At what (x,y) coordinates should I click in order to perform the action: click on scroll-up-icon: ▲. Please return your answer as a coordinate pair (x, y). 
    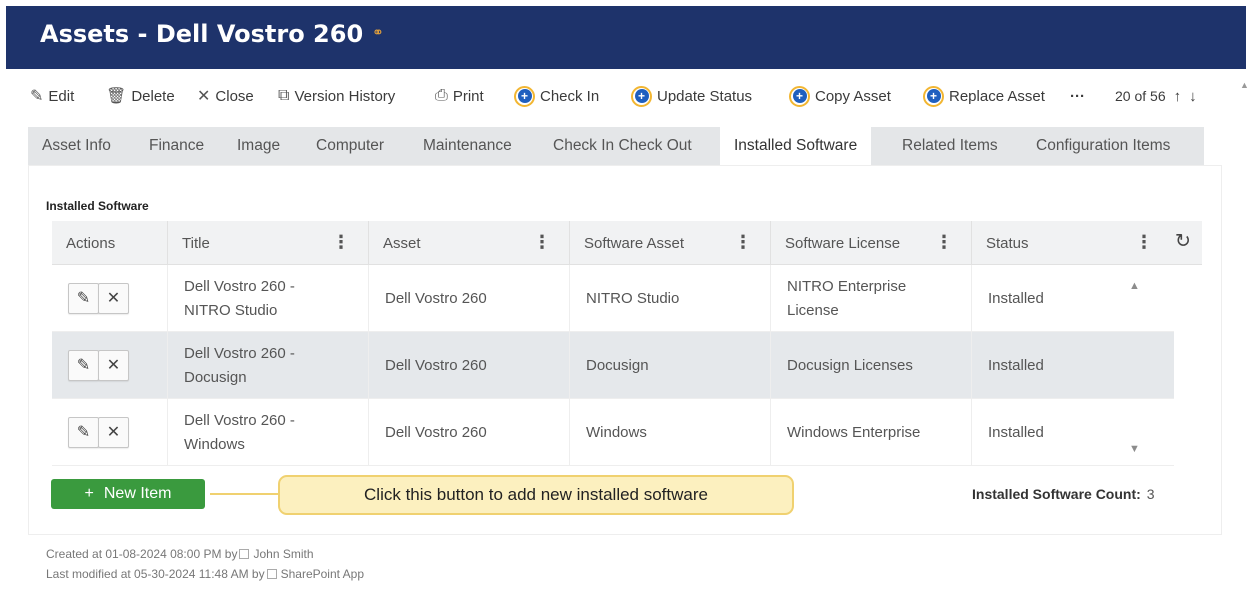
    Looking at the image, I should click on (1134, 286).